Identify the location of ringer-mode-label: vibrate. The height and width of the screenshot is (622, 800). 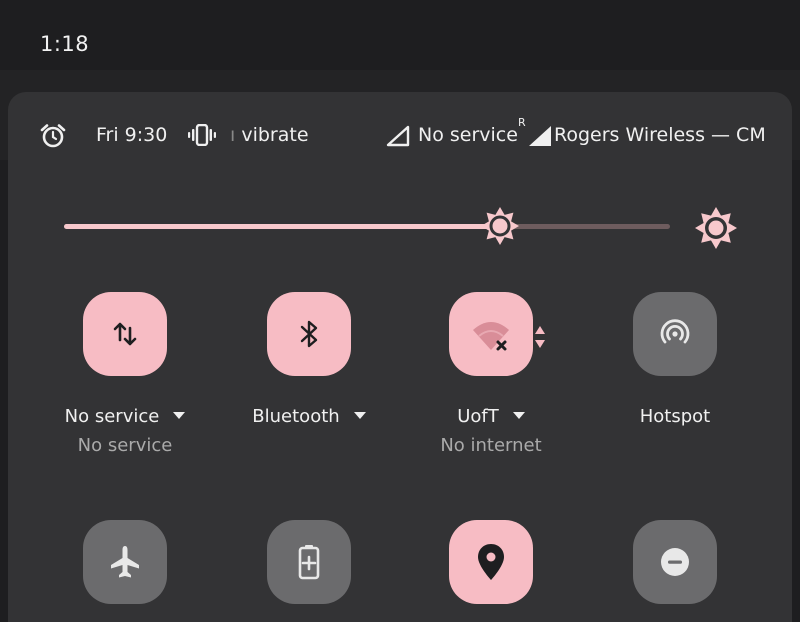
(275, 135).